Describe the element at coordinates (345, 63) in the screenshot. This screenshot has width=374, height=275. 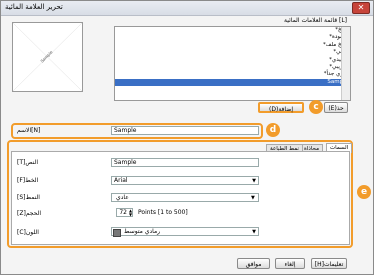
I see `list-scrollbar` at that location.